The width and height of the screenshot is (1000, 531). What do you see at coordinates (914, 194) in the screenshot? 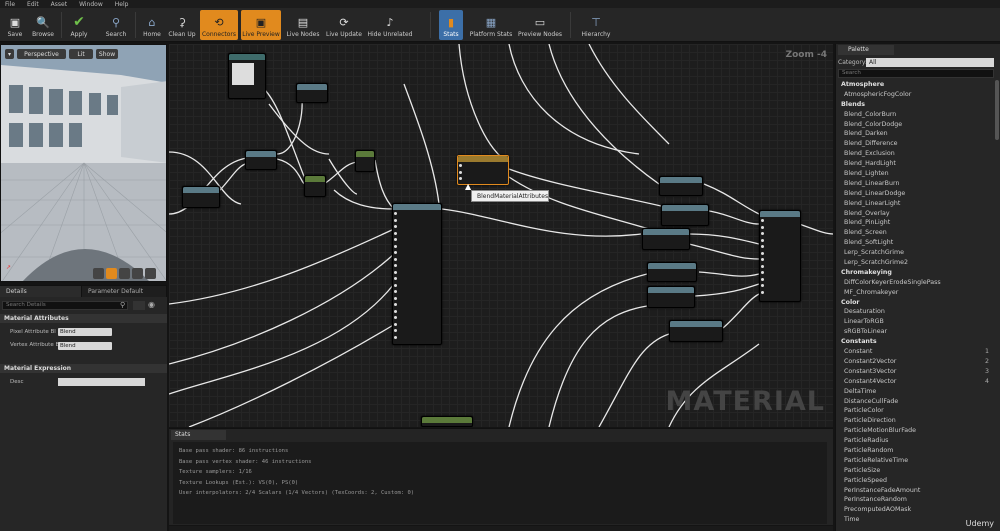
I see `palette-item: Blend_LinearDodge` at bounding box center [914, 194].